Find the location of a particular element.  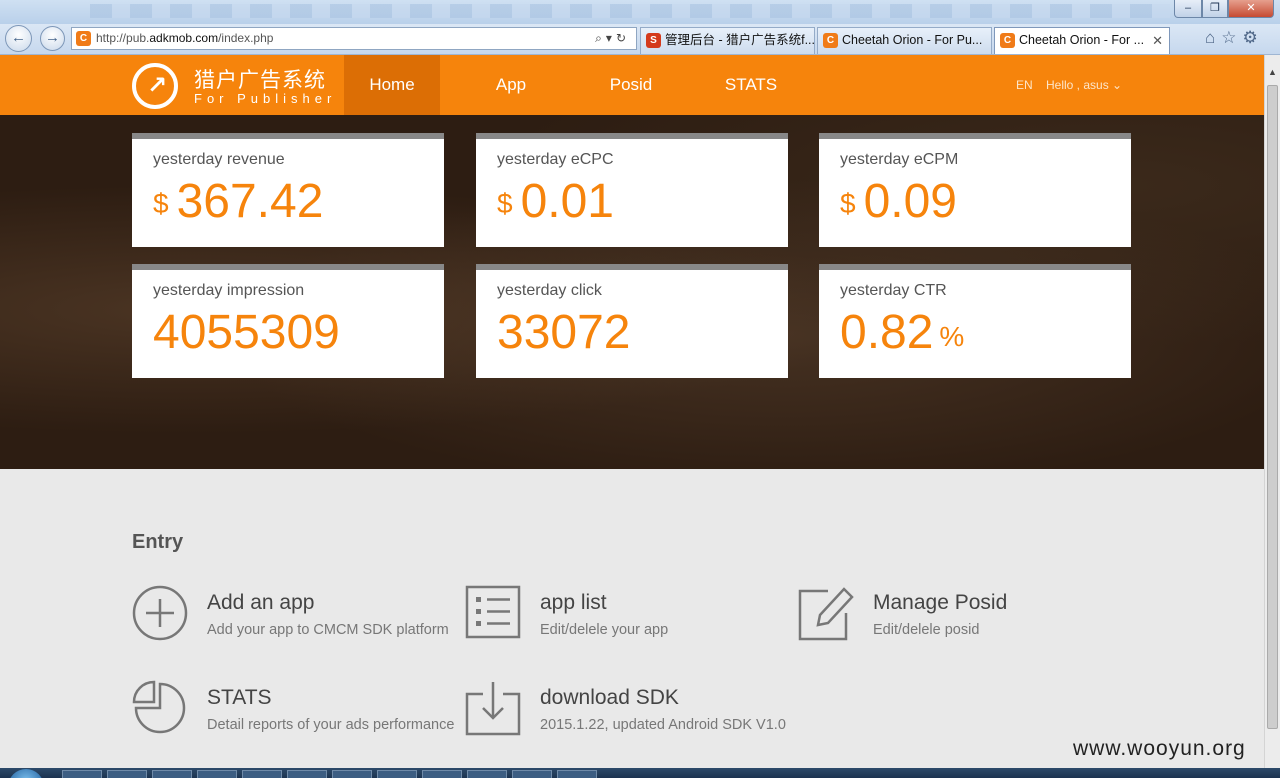

stat-number: 0.01 is located at coordinates (567, 201).